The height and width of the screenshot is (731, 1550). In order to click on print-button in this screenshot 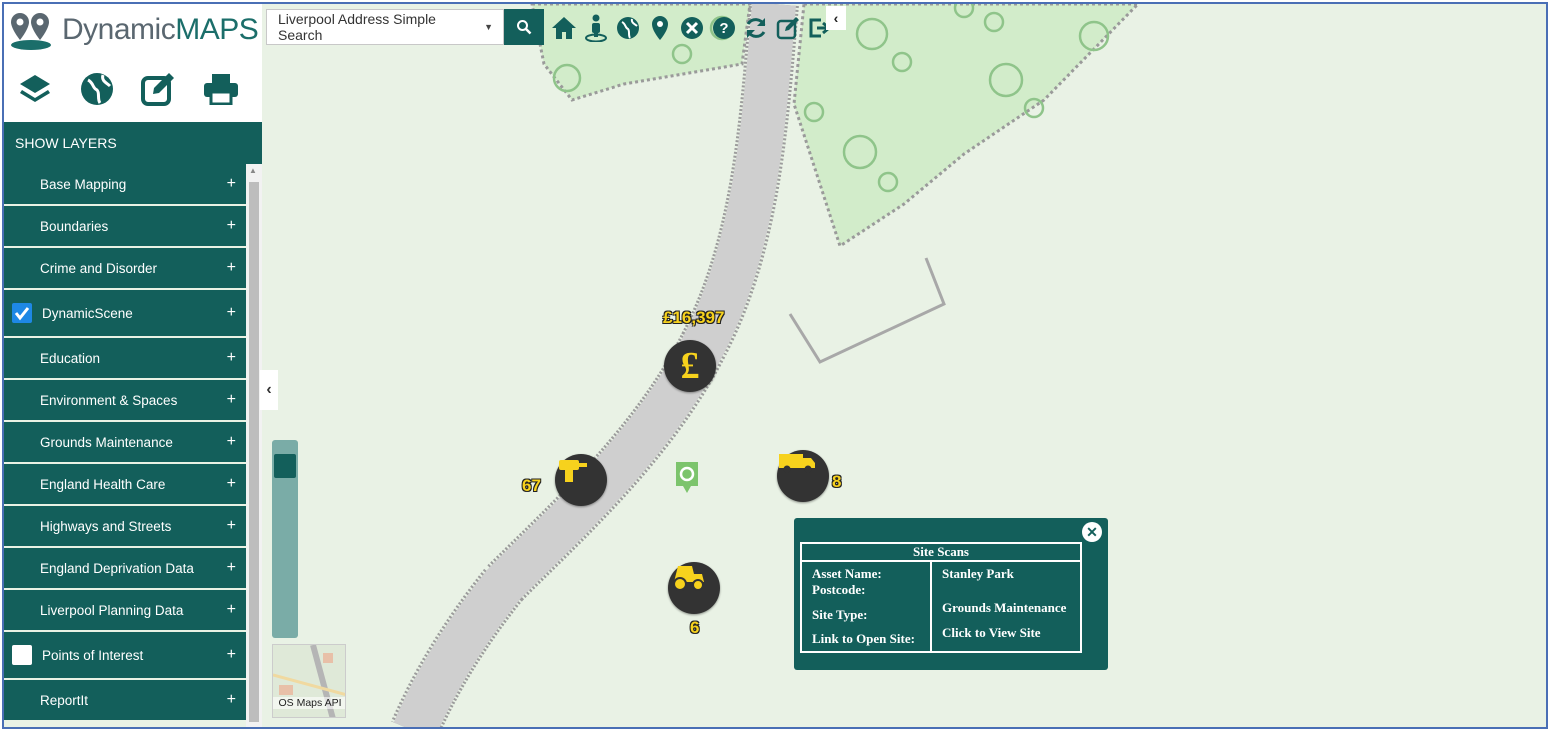, I will do `click(221, 89)`.